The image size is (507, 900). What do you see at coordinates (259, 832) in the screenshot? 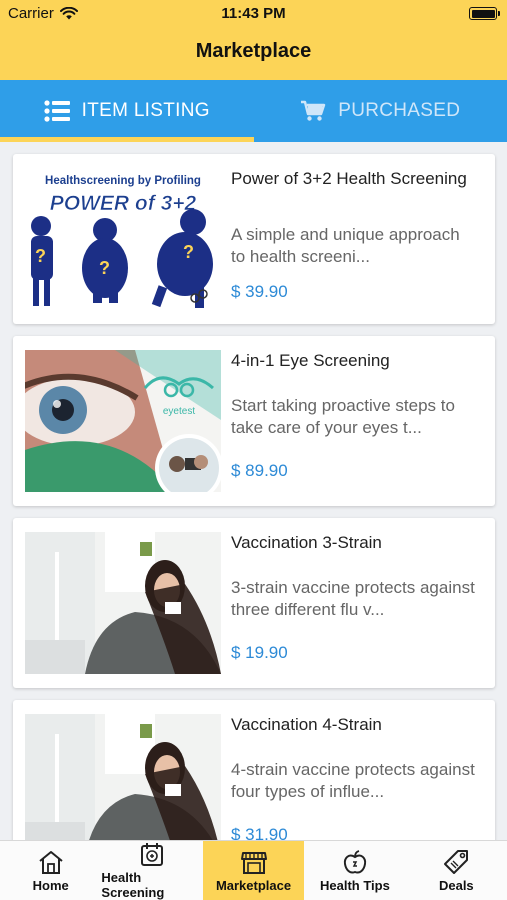
I see `item-price: $ 31.90` at bounding box center [259, 832].